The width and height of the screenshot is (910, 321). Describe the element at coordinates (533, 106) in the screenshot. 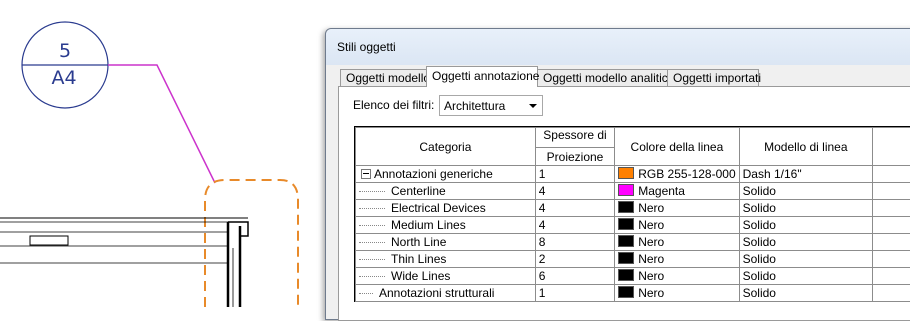

I see `chevron-down-icon` at that location.